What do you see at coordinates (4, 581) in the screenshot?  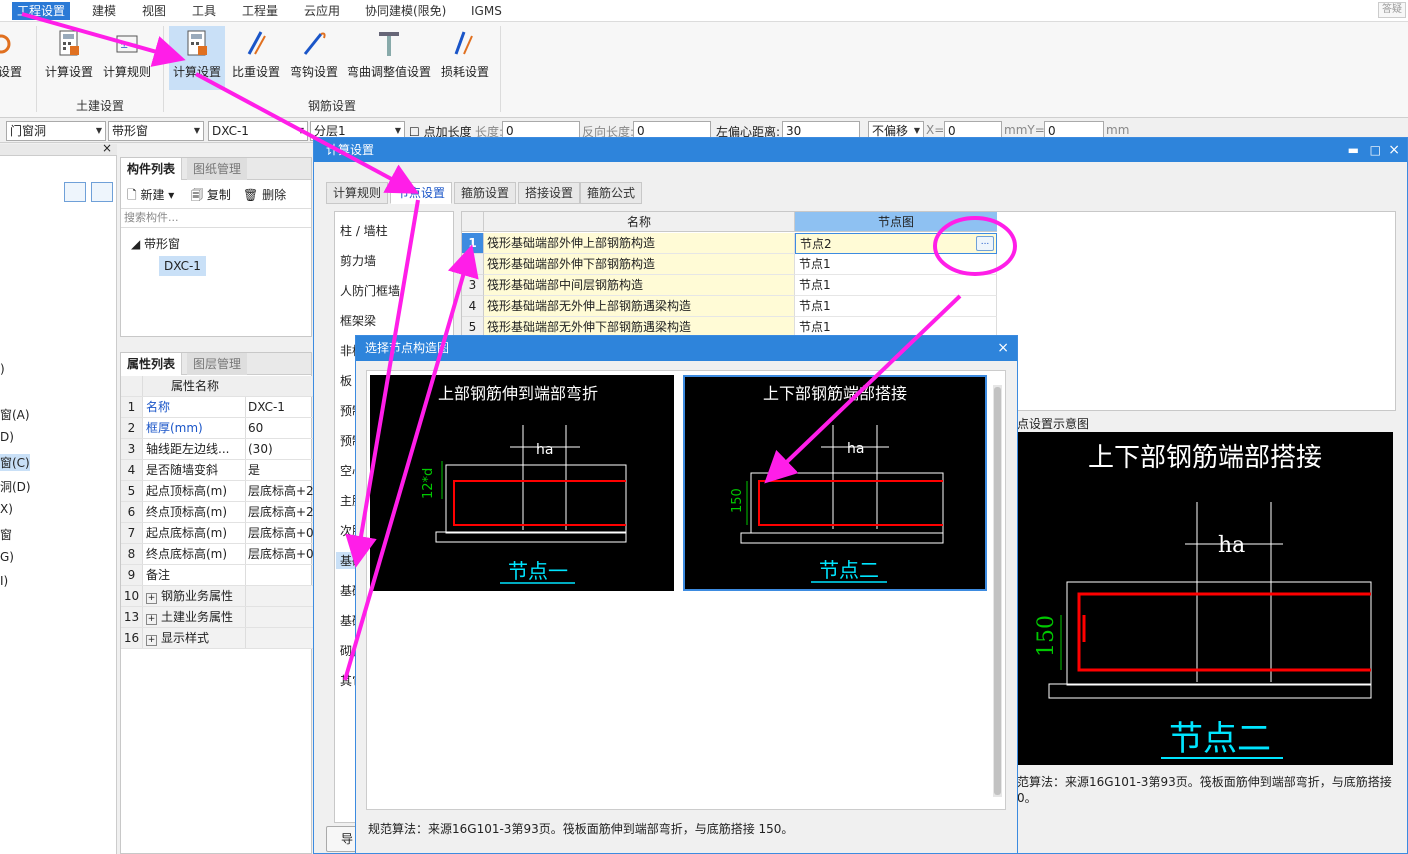 I see `nav-item: I)` at bounding box center [4, 581].